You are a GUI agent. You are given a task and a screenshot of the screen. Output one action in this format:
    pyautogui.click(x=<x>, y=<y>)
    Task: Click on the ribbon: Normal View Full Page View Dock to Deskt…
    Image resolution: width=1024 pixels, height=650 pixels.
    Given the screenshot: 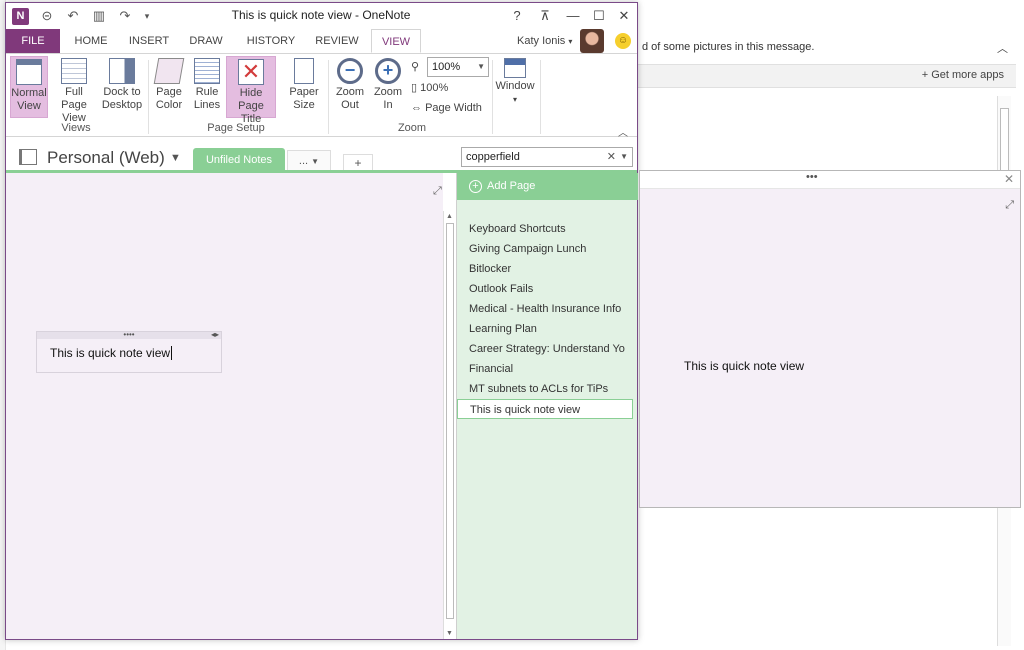 What is the action you would take?
    pyautogui.click(x=321, y=96)
    